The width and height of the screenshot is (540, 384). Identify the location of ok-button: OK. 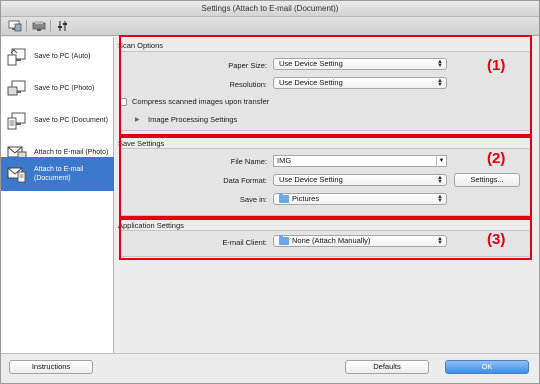
(487, 367).